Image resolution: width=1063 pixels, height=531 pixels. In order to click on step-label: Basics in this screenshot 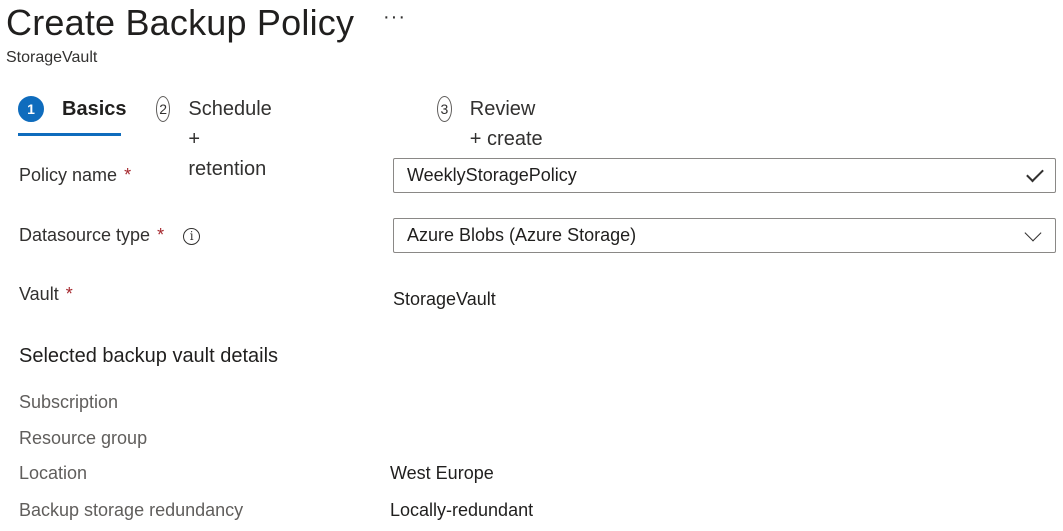, I will do `click(94, 109)`.